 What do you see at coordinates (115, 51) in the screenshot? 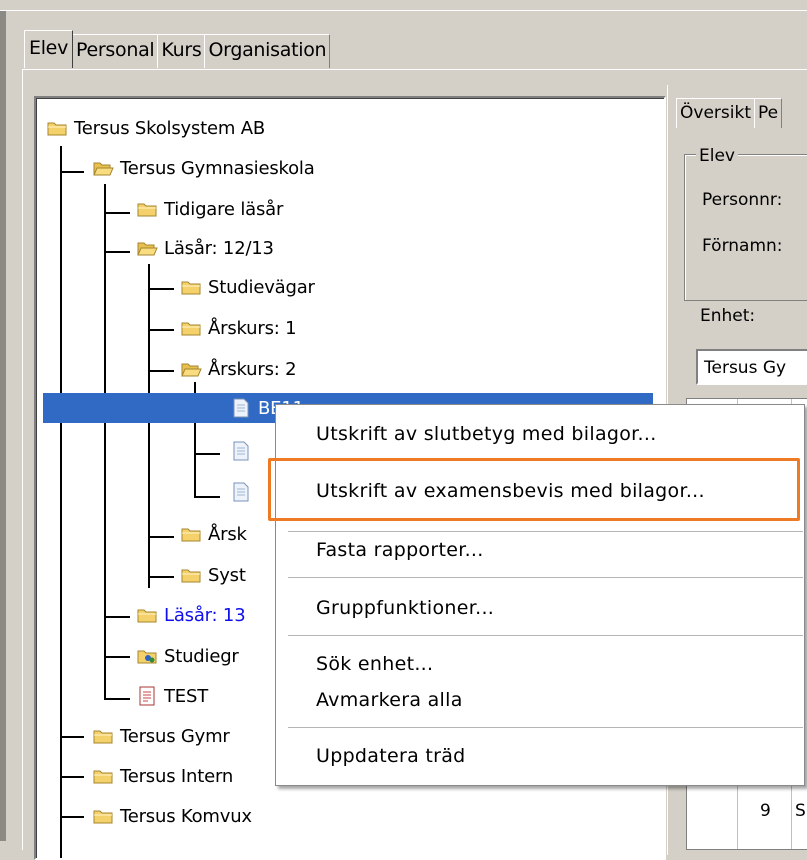
I see `tab-personal: Personal` at bounding box center [115, 51].